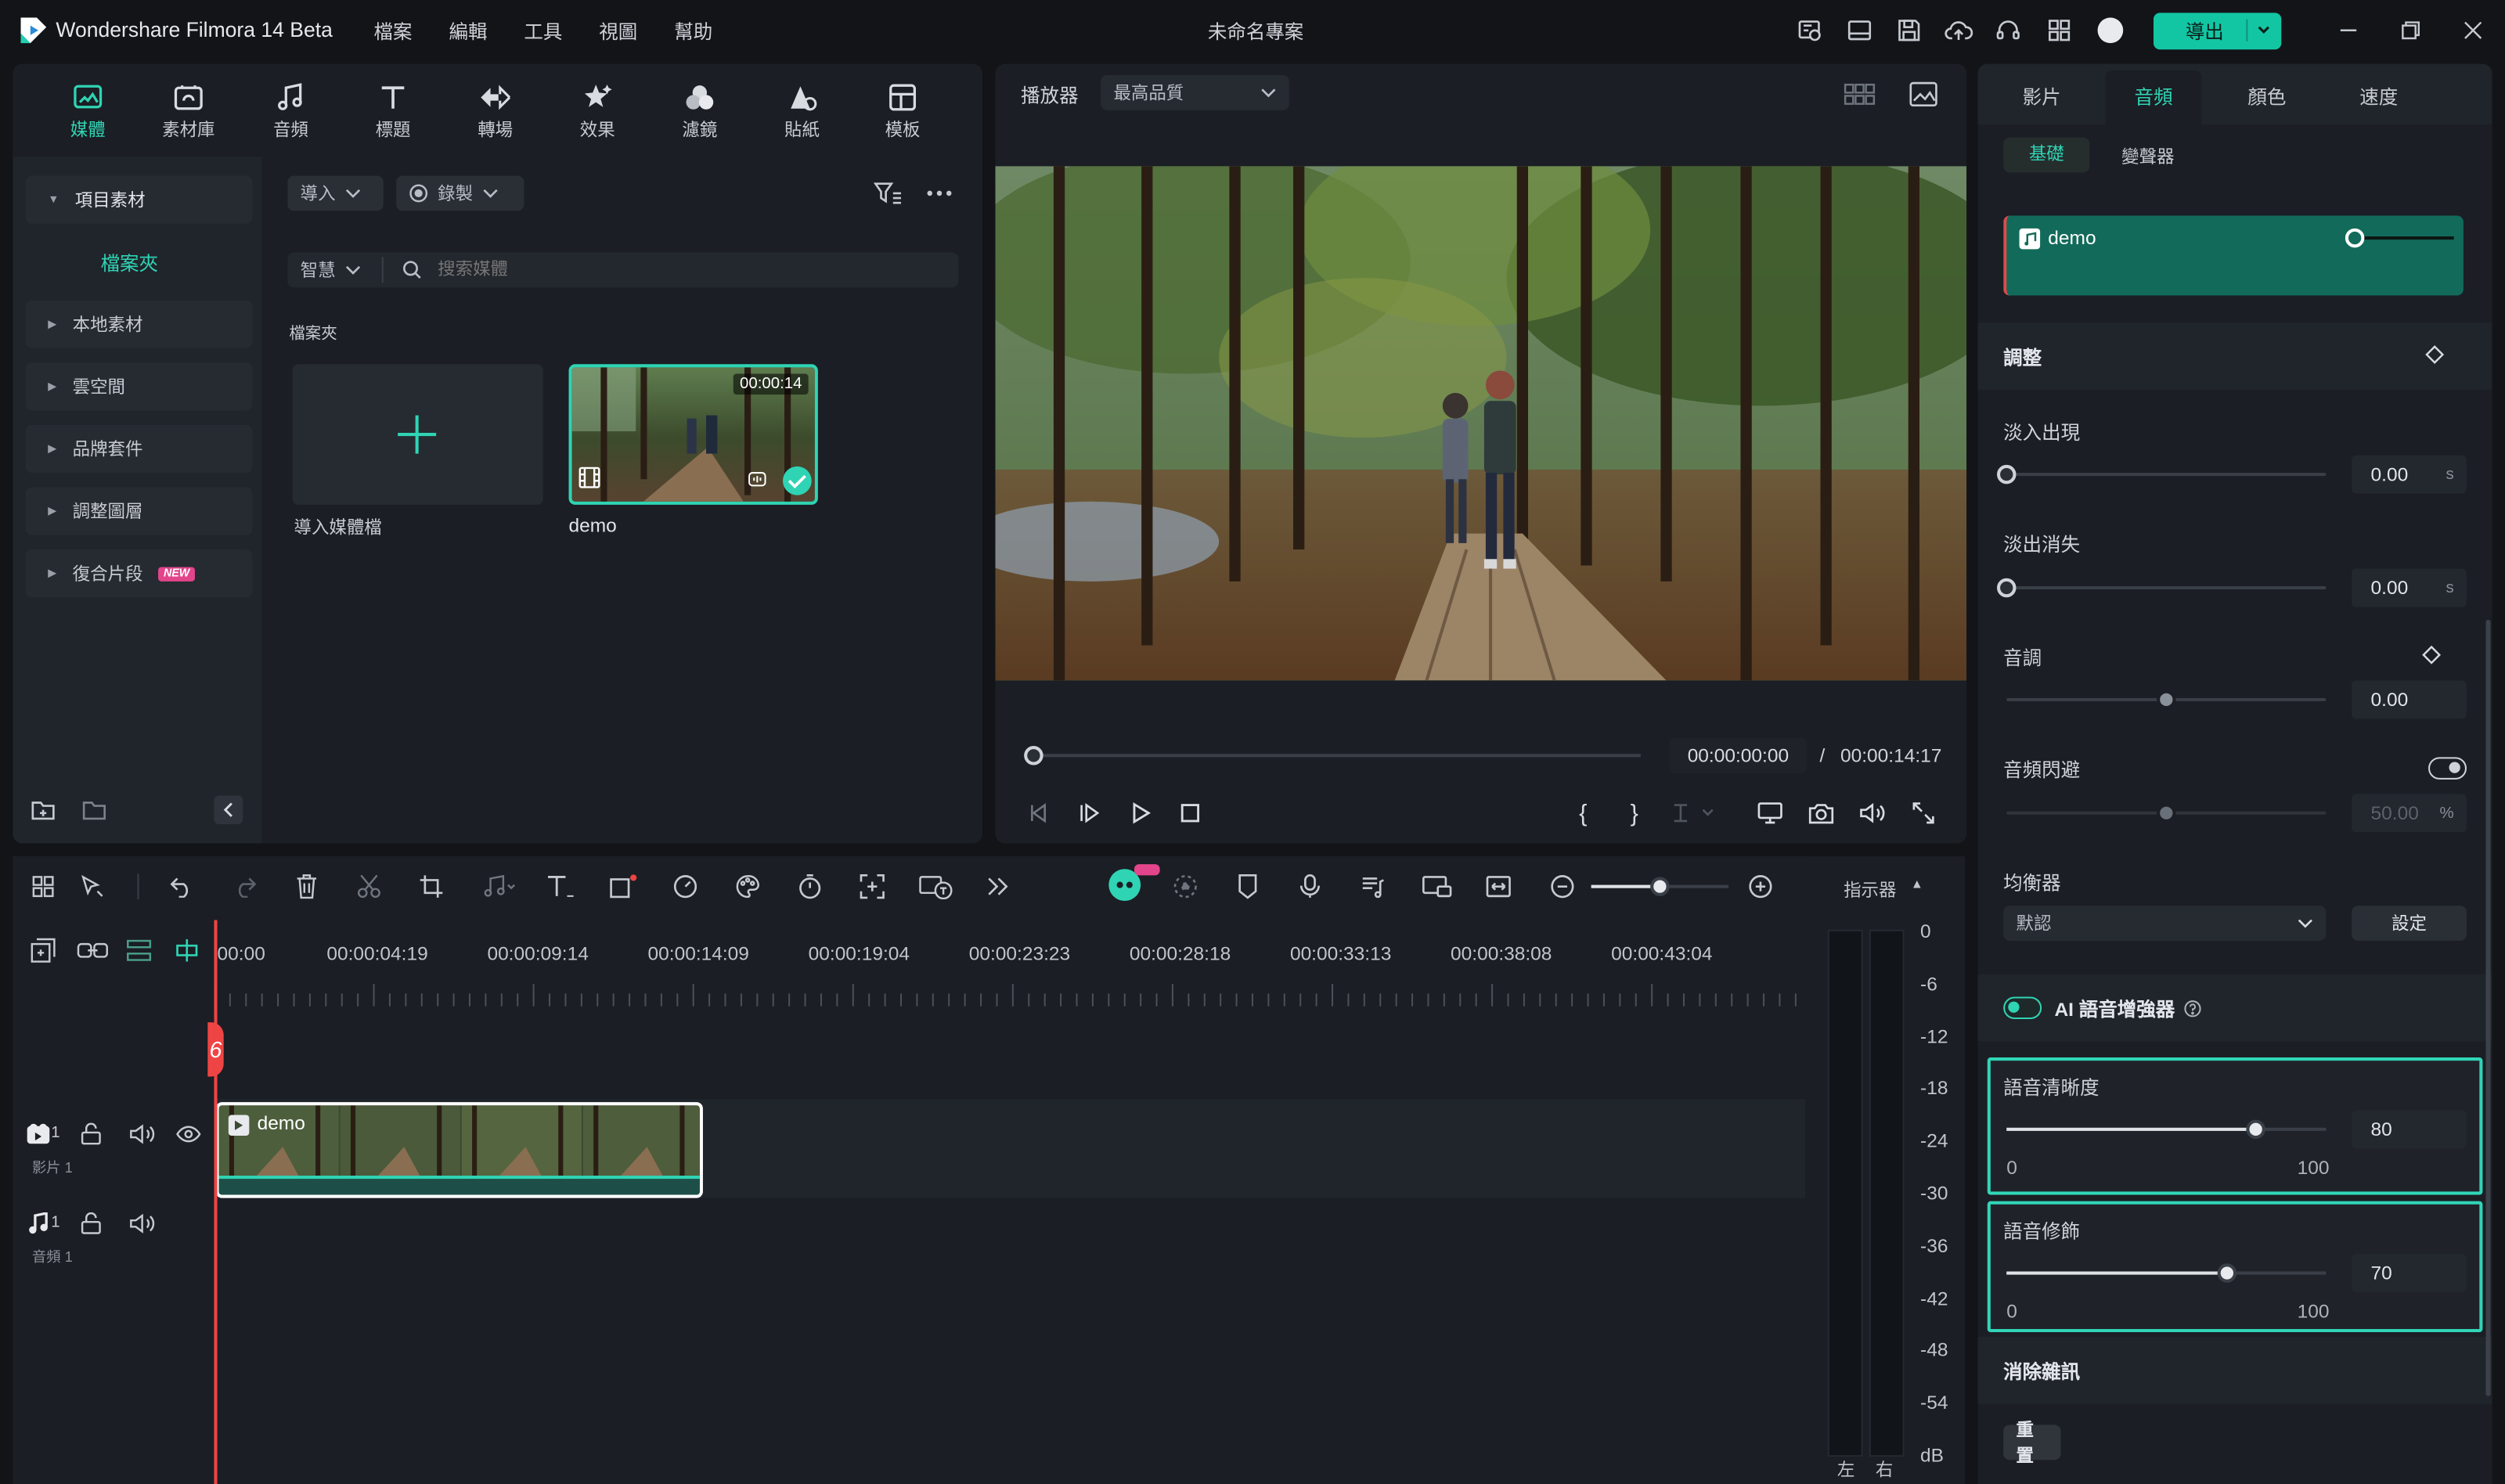  What do you see at coordinates (1959, 31) in the screenshot?
I see `cloud-upload-icon` at bounding box center [1959, 31].